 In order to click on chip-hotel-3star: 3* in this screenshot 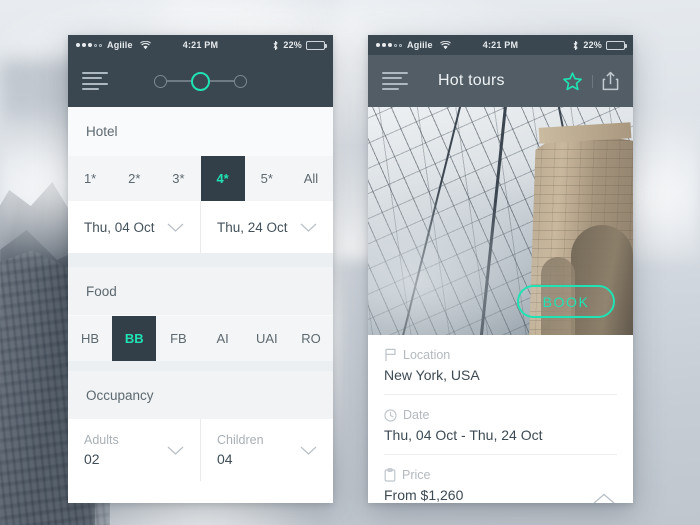, I will do `click(178, 178)`.